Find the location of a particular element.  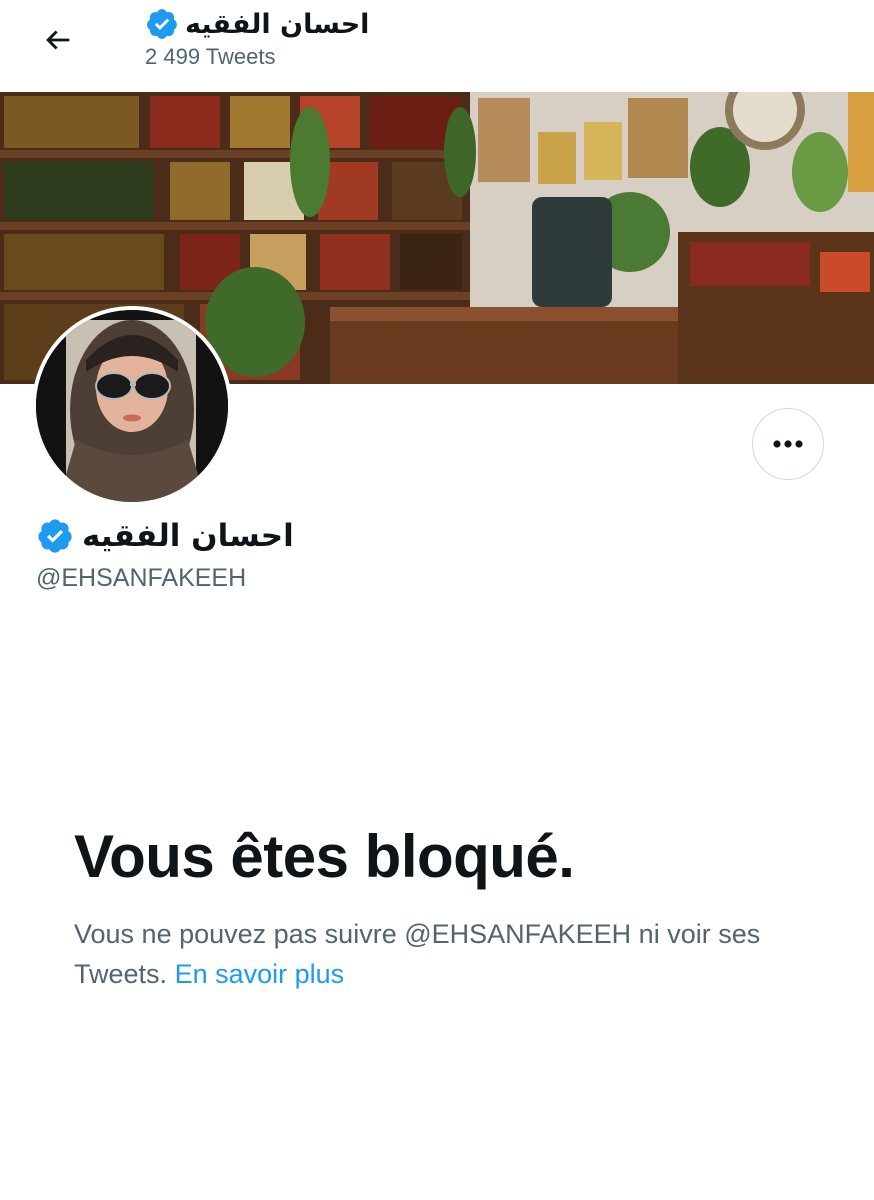

user-photo is located at coordinates (132, 406).